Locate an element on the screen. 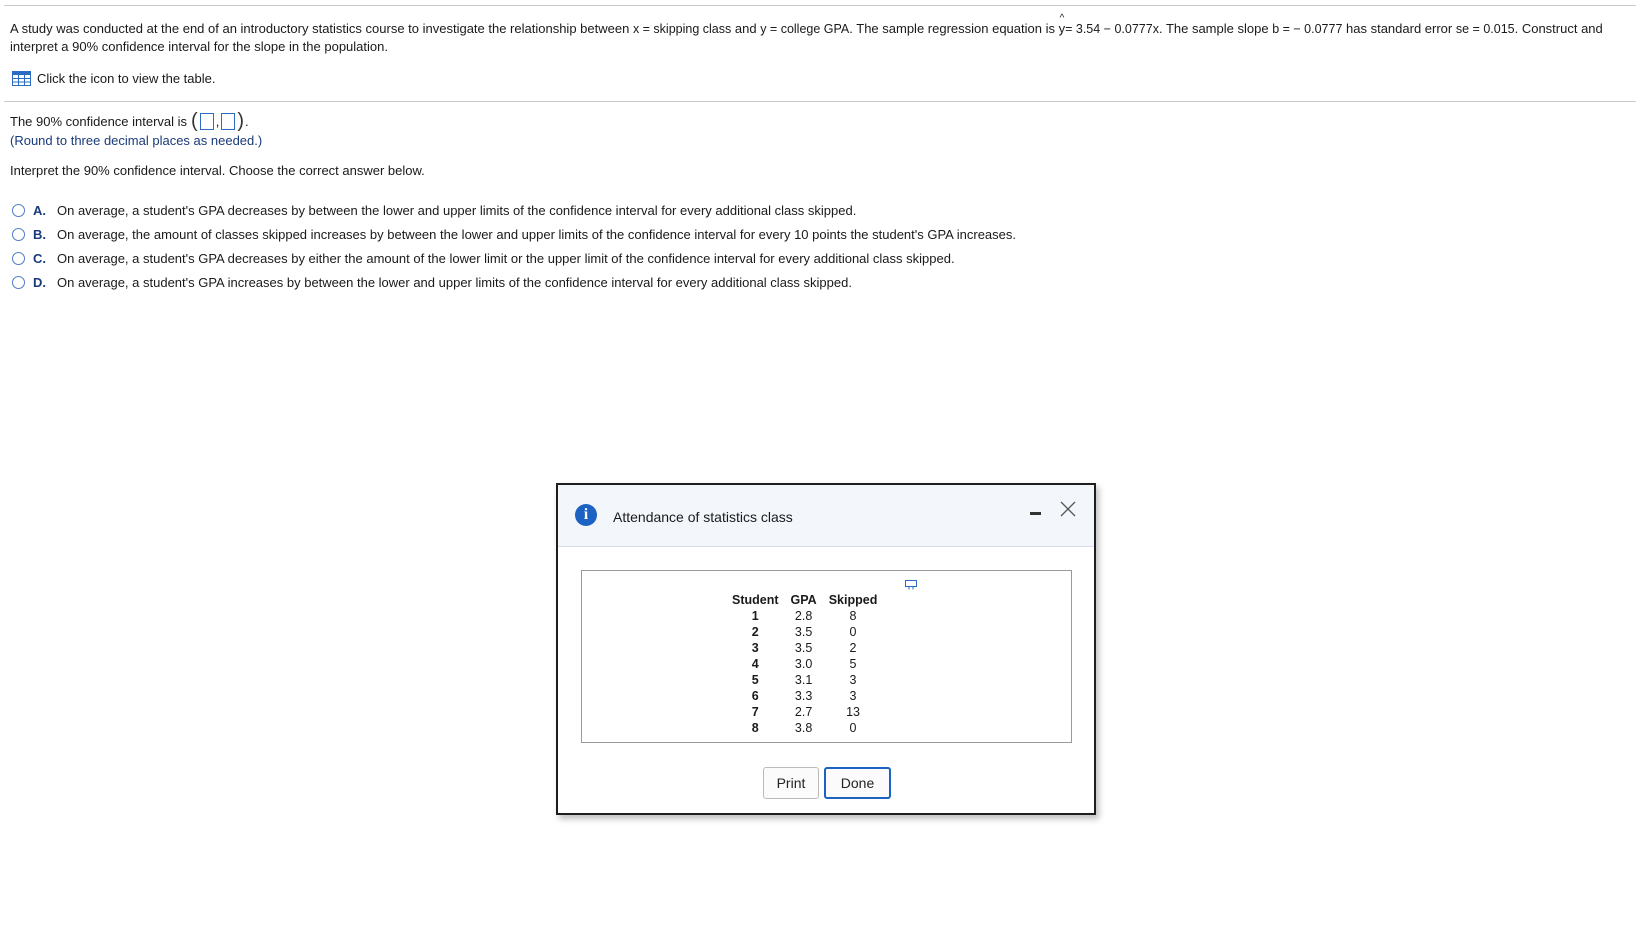 This screenshot has width=1640, height=934. table-row: 7 2.7 13 is located at coordinates (804, 712).